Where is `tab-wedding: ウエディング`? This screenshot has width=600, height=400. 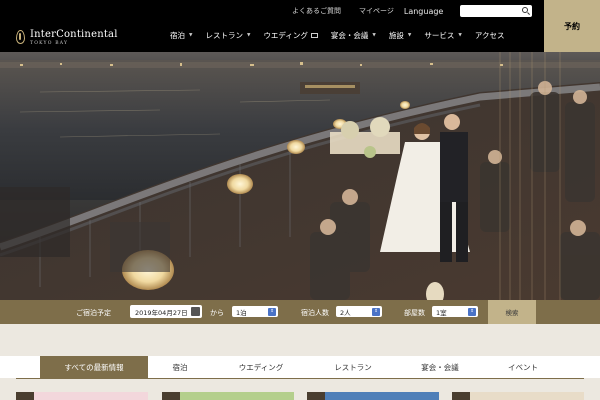 tab-wedding: ウエディング is located at coordinates (261, 367).